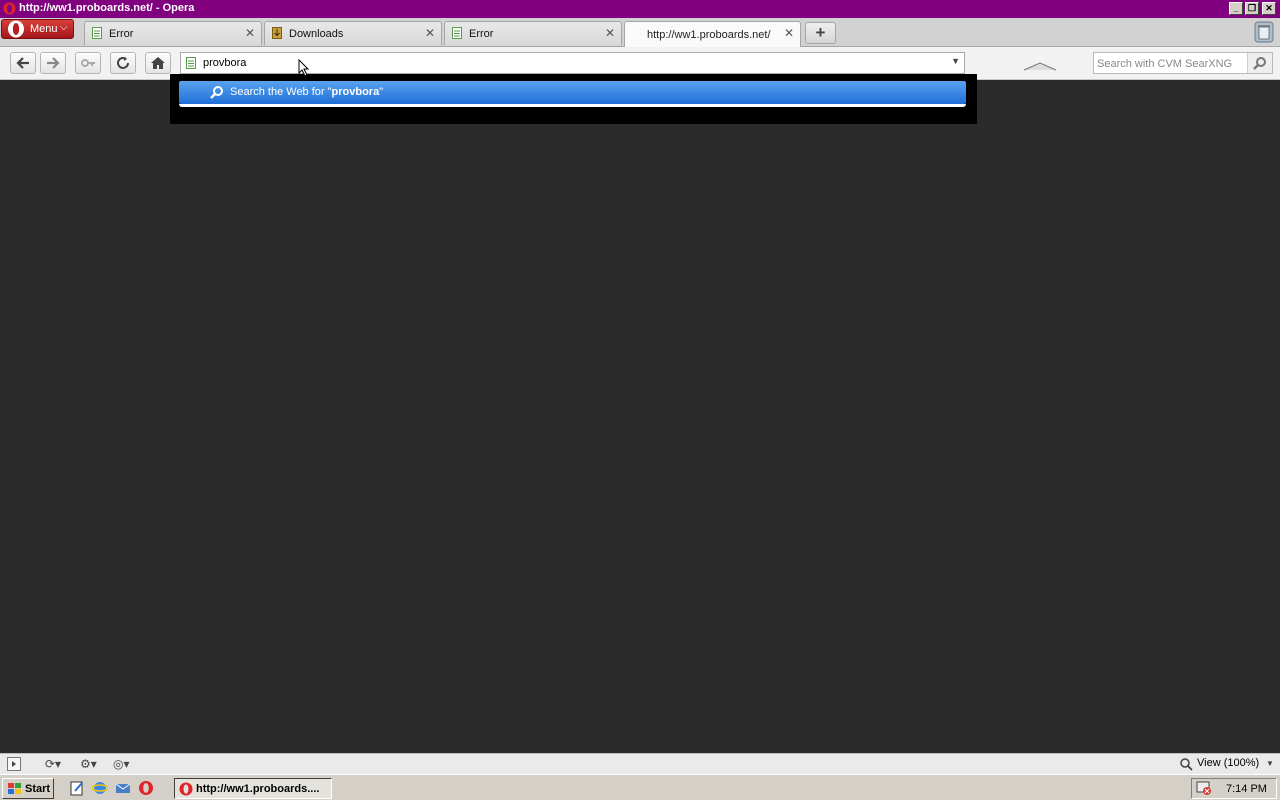 The height and width of the screenshot is (800, 1280). What do you see at coordinates (1246, 789) in the screenshot?
I see `taskbar-clock: 7:14 PM` at bounding box center [1246, 789].